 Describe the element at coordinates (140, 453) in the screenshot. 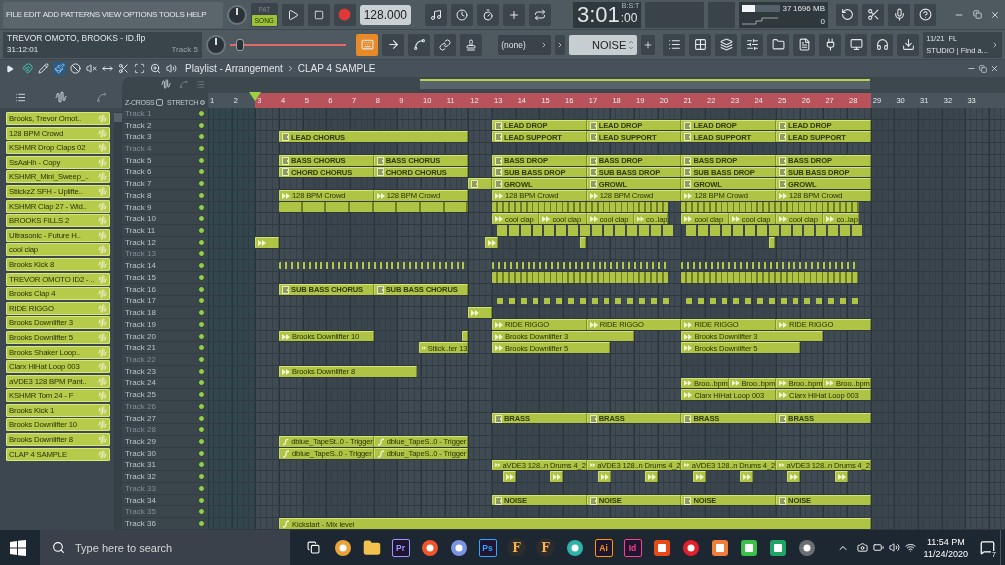

I see `track-name: Track 30` at that location.